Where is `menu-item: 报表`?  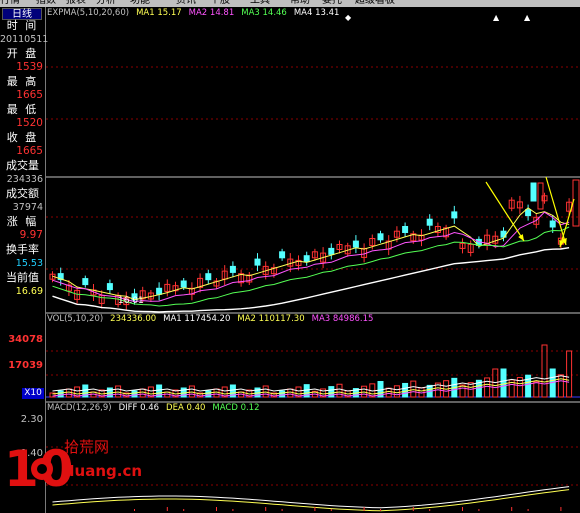 menu-item: 报表 is located at coordinates (76, 3).